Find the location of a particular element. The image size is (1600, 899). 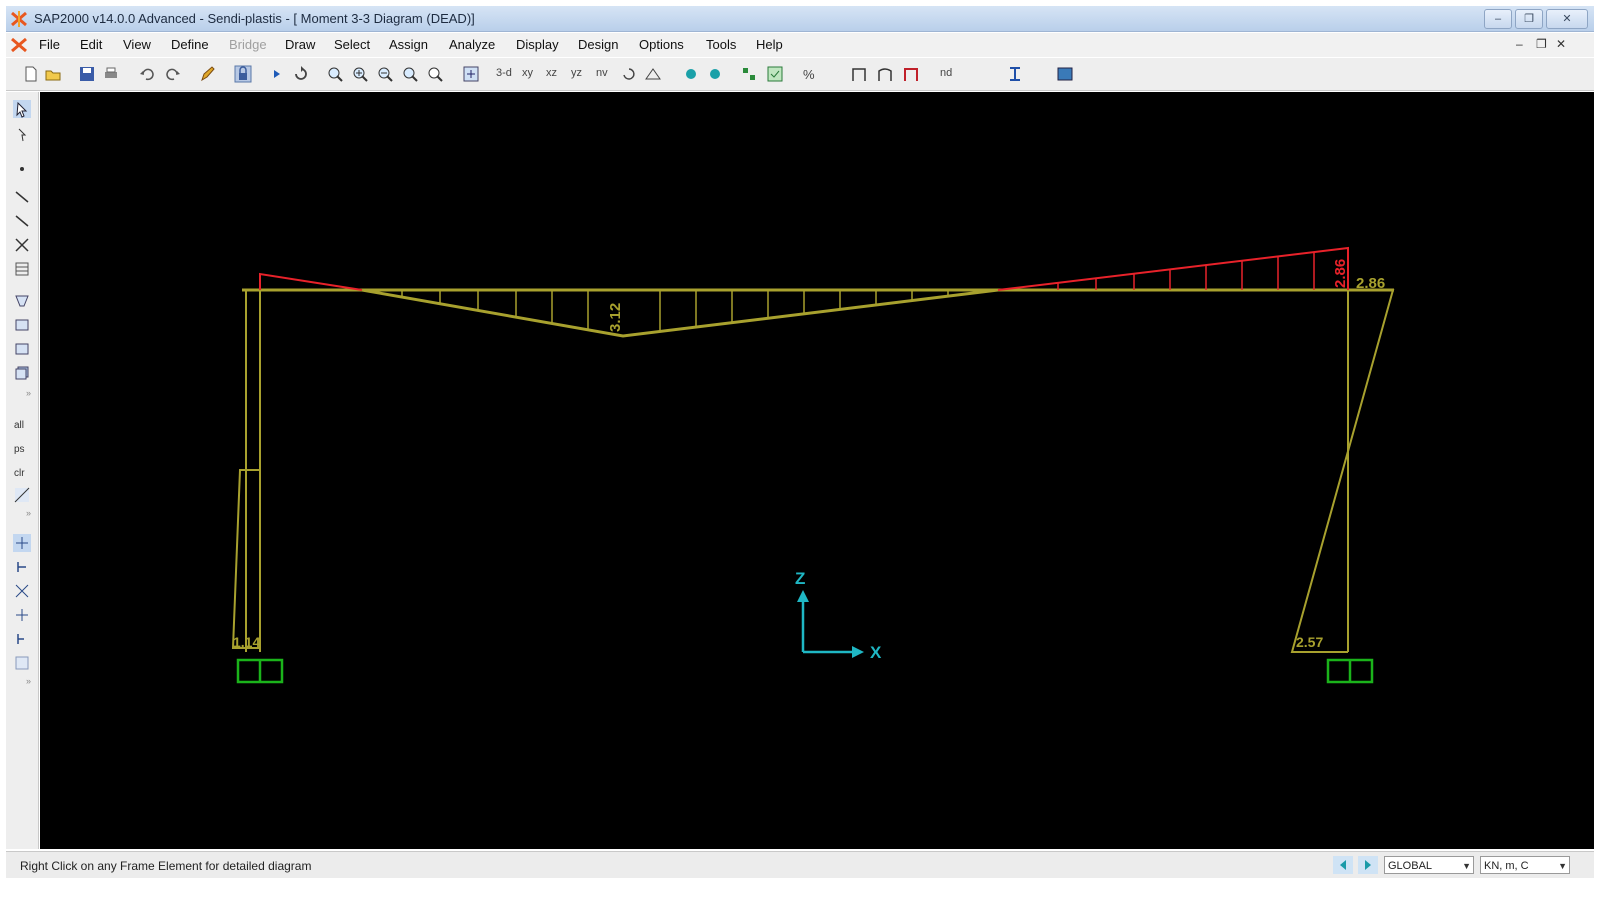

menu-draw: Draw is located at coordinates (300, 44).